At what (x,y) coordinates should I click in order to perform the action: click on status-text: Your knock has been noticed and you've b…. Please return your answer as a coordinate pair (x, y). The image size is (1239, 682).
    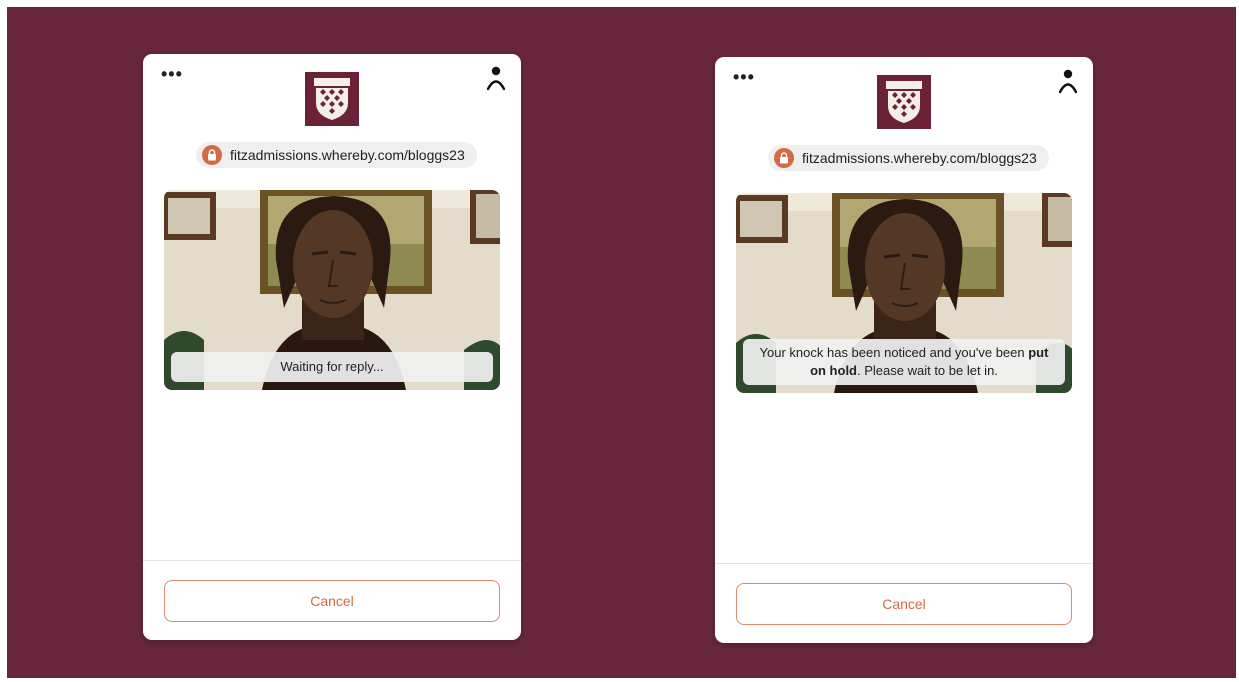
    Looking at the image, I should click on (894, 352).